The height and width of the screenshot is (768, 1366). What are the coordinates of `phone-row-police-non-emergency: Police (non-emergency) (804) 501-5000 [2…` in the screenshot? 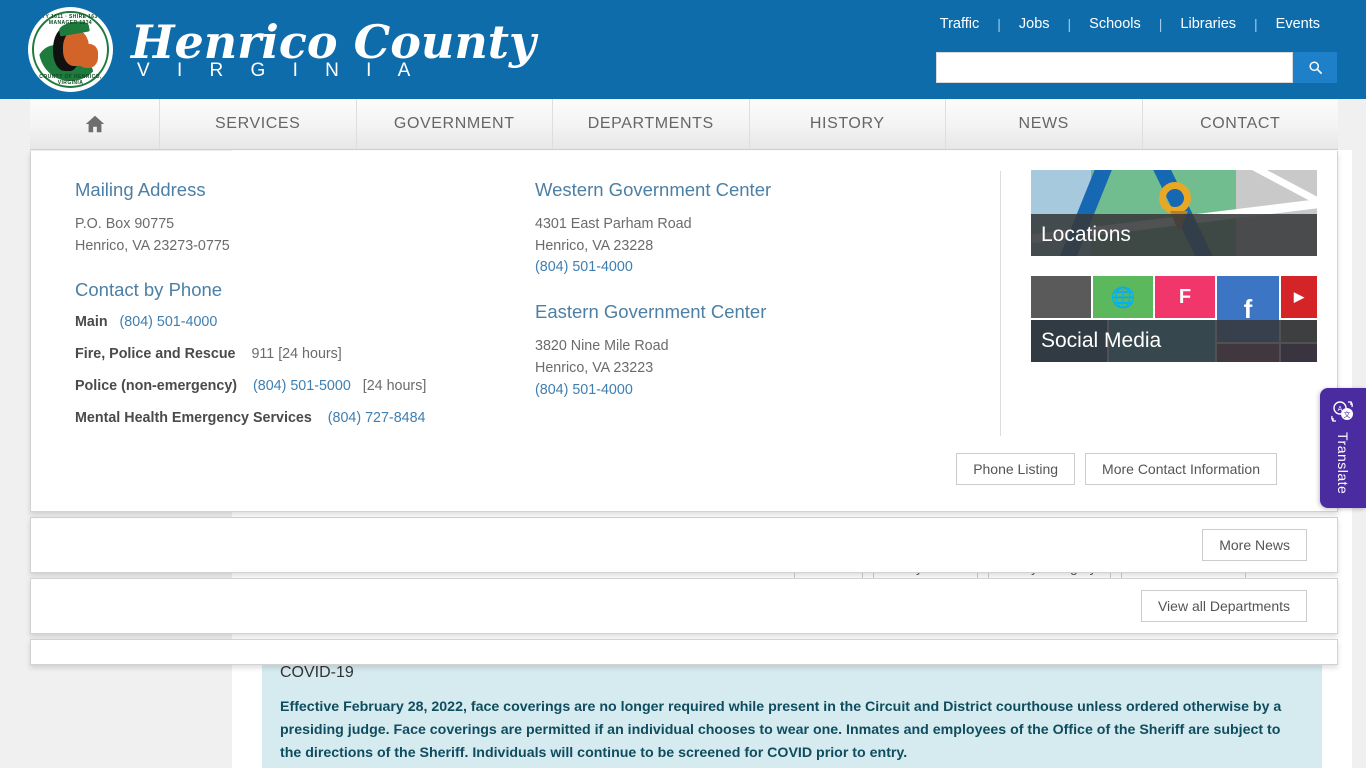 It's located at (305, 386).